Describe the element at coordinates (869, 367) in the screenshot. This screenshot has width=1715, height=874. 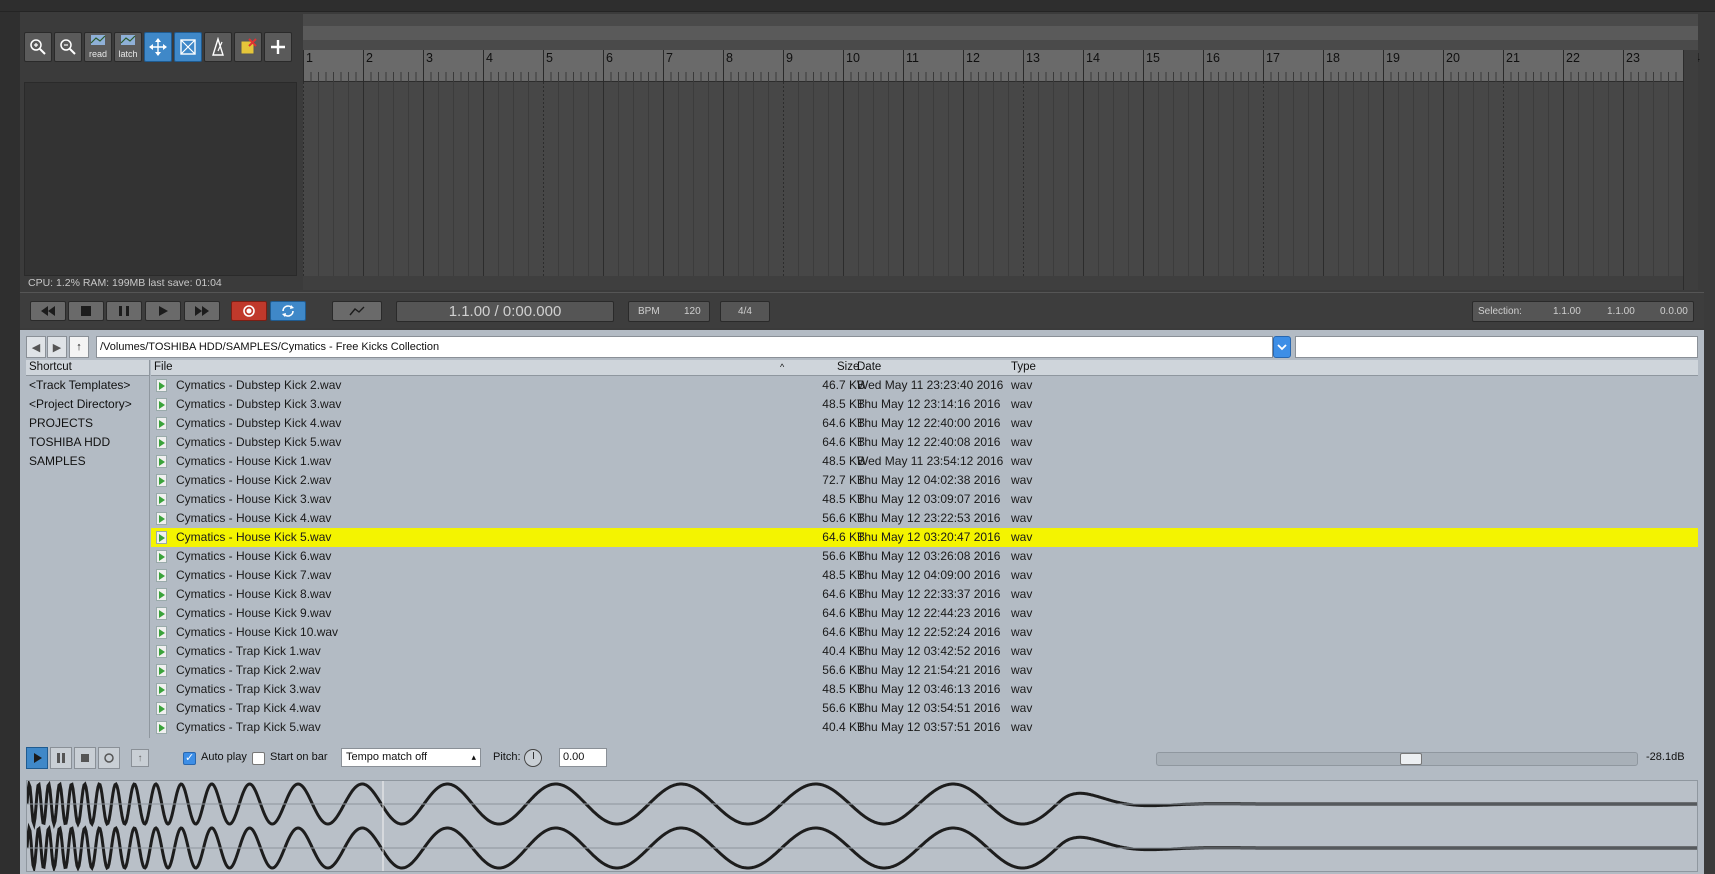
I see `column-date: Date` at that location.